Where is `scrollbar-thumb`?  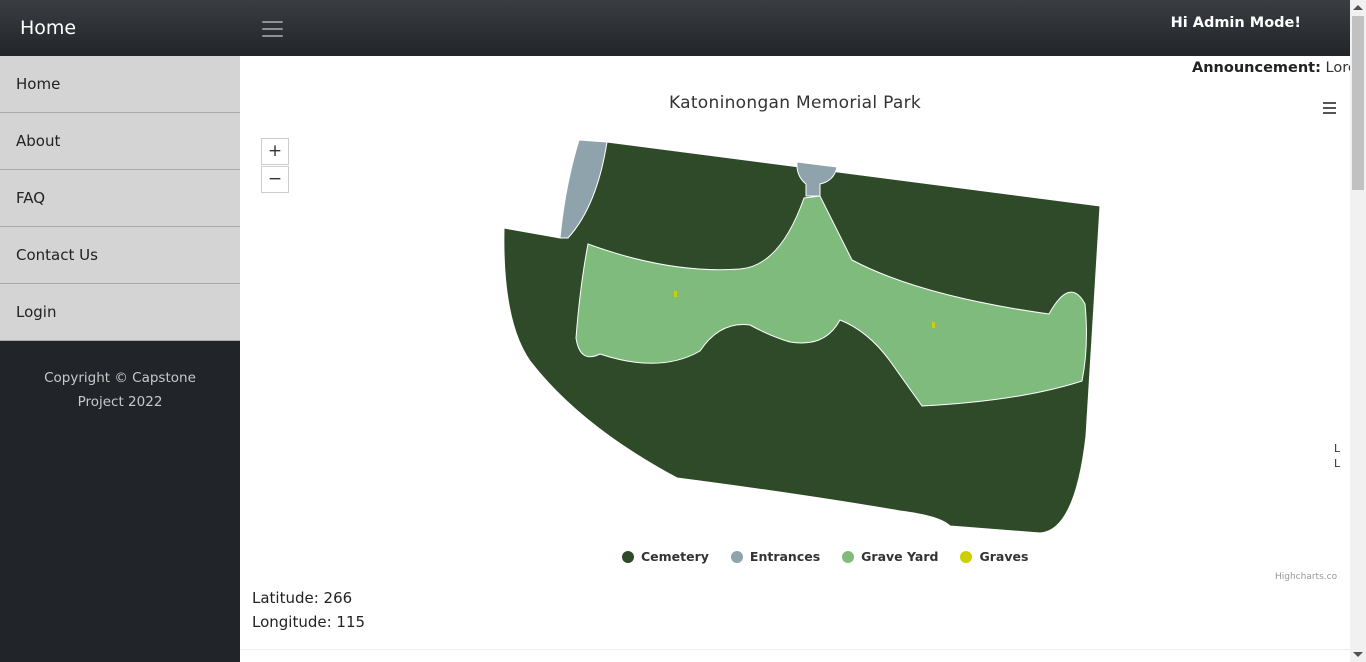 scrollbar-thumb is located at coordinates (1358, 103).